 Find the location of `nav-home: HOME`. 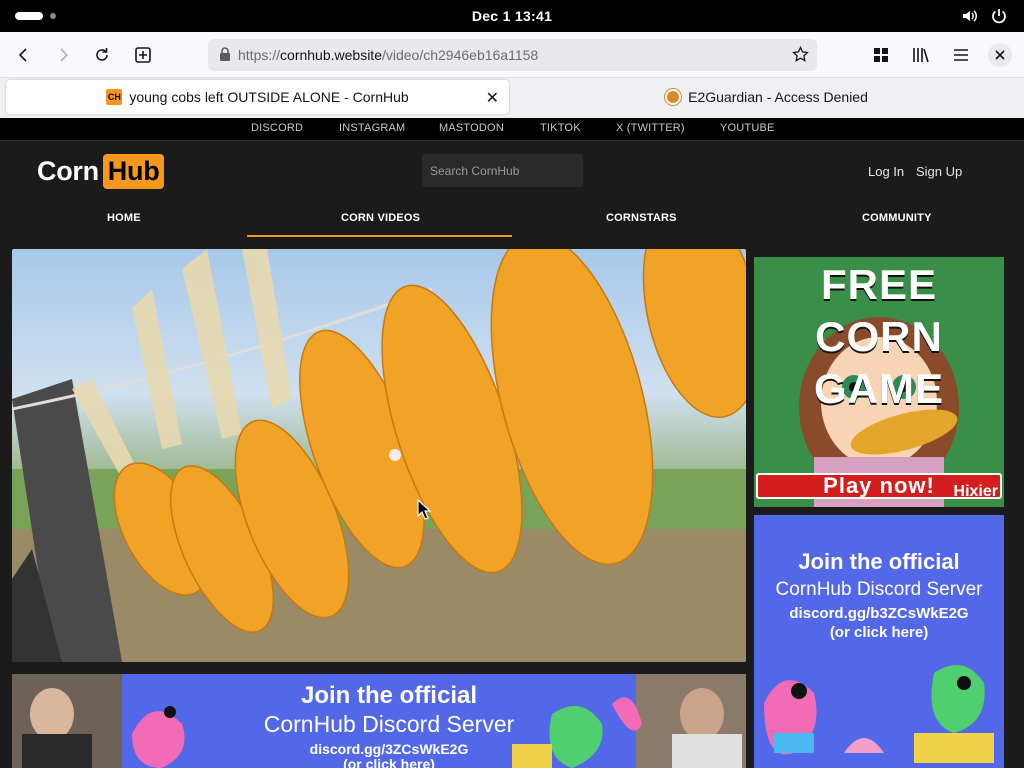

nav-home: HOME is located at coordinates (124, 218).